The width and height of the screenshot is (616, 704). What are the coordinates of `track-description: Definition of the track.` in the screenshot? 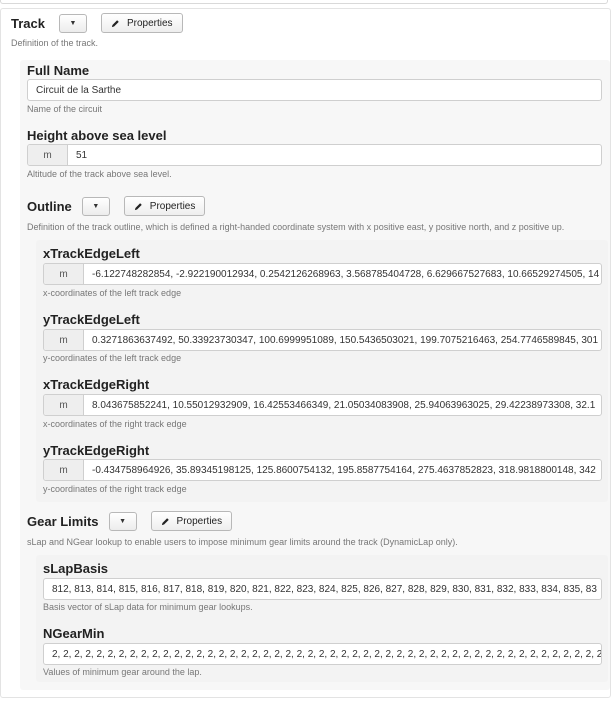 It's located at (55, 43).